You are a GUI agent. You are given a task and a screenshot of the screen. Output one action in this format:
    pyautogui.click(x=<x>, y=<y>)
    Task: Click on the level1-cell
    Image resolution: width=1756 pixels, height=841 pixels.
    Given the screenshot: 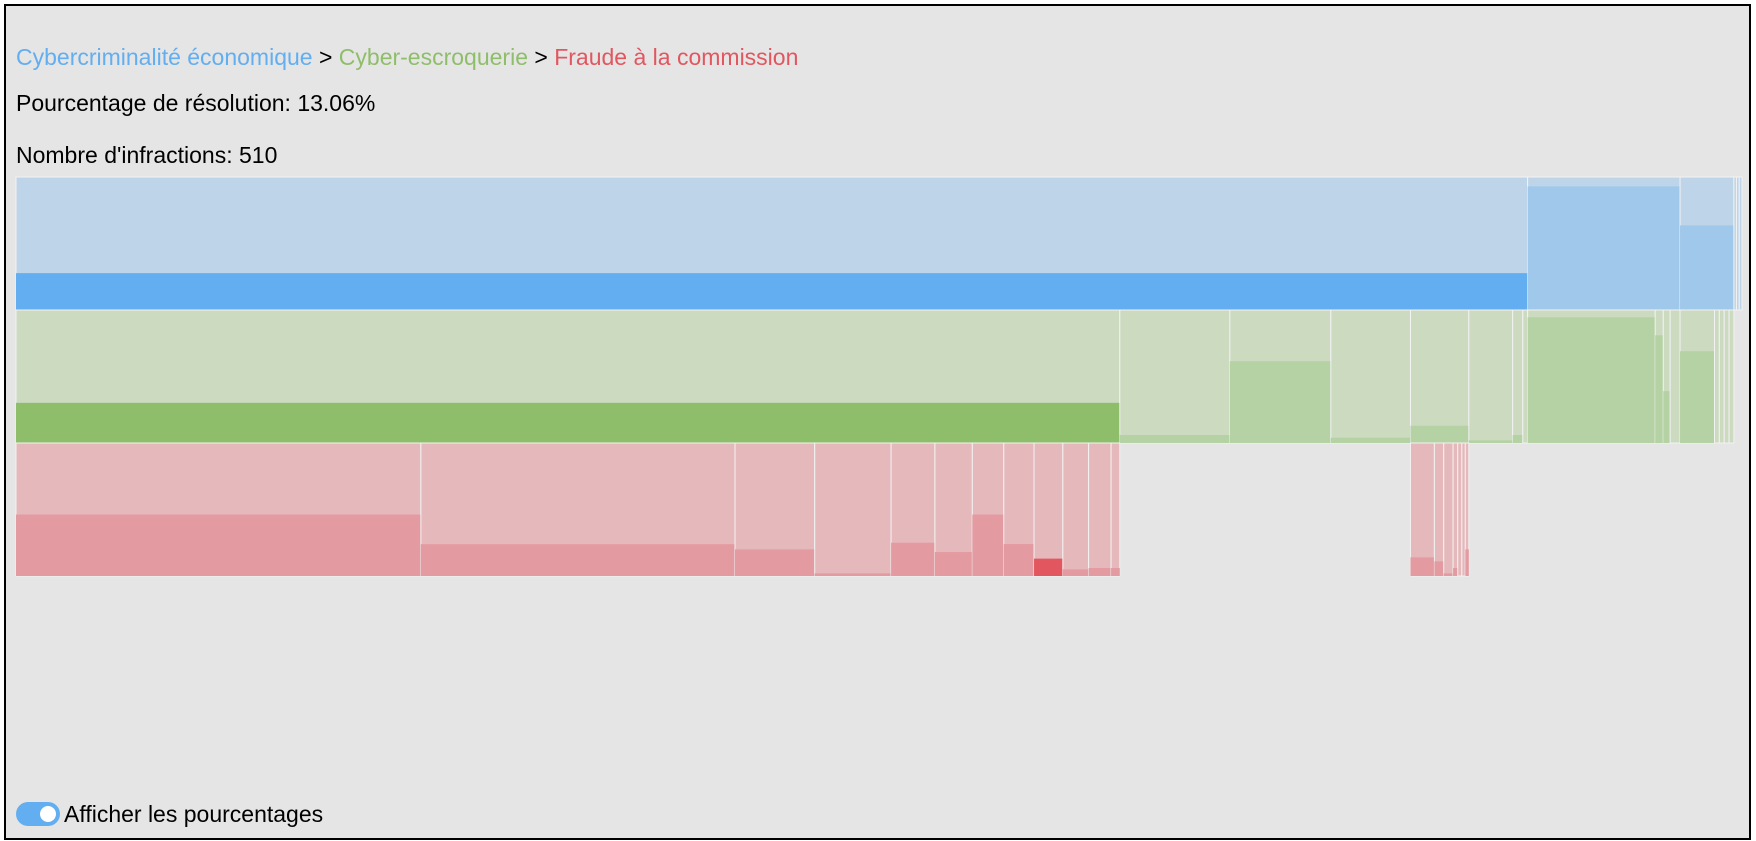 What is the action you would take?
    pyautogui.click(x=1740, y=243)
    